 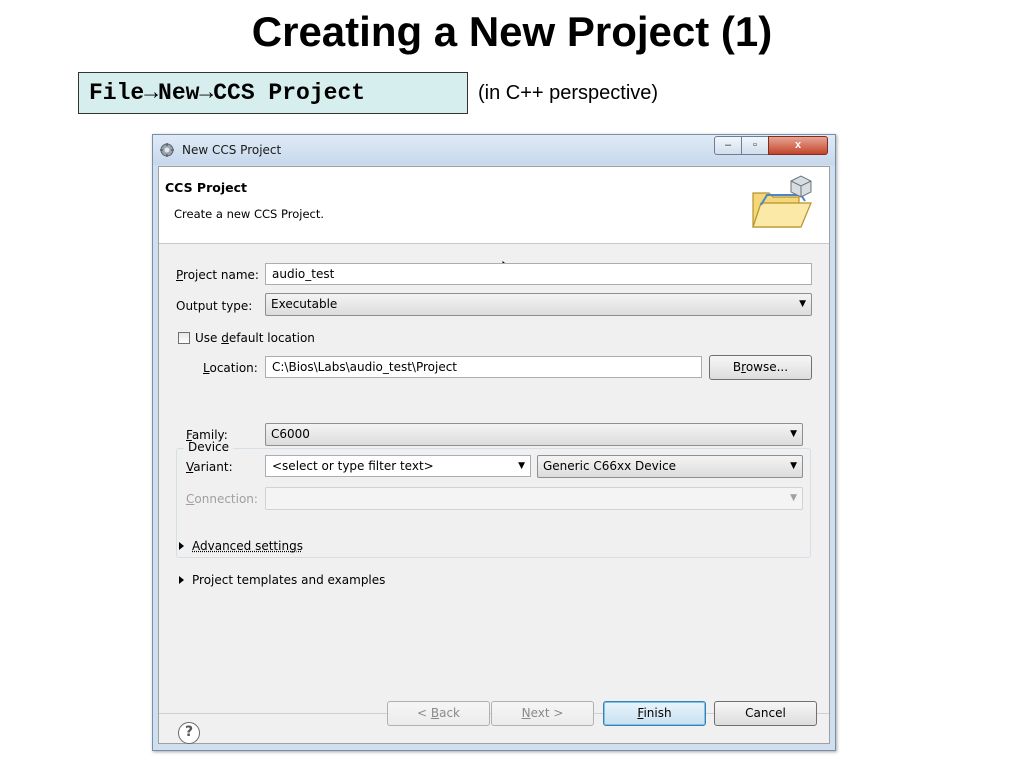 I want to click on output-type-select: Executable ▼, so click(x=538, y=304).